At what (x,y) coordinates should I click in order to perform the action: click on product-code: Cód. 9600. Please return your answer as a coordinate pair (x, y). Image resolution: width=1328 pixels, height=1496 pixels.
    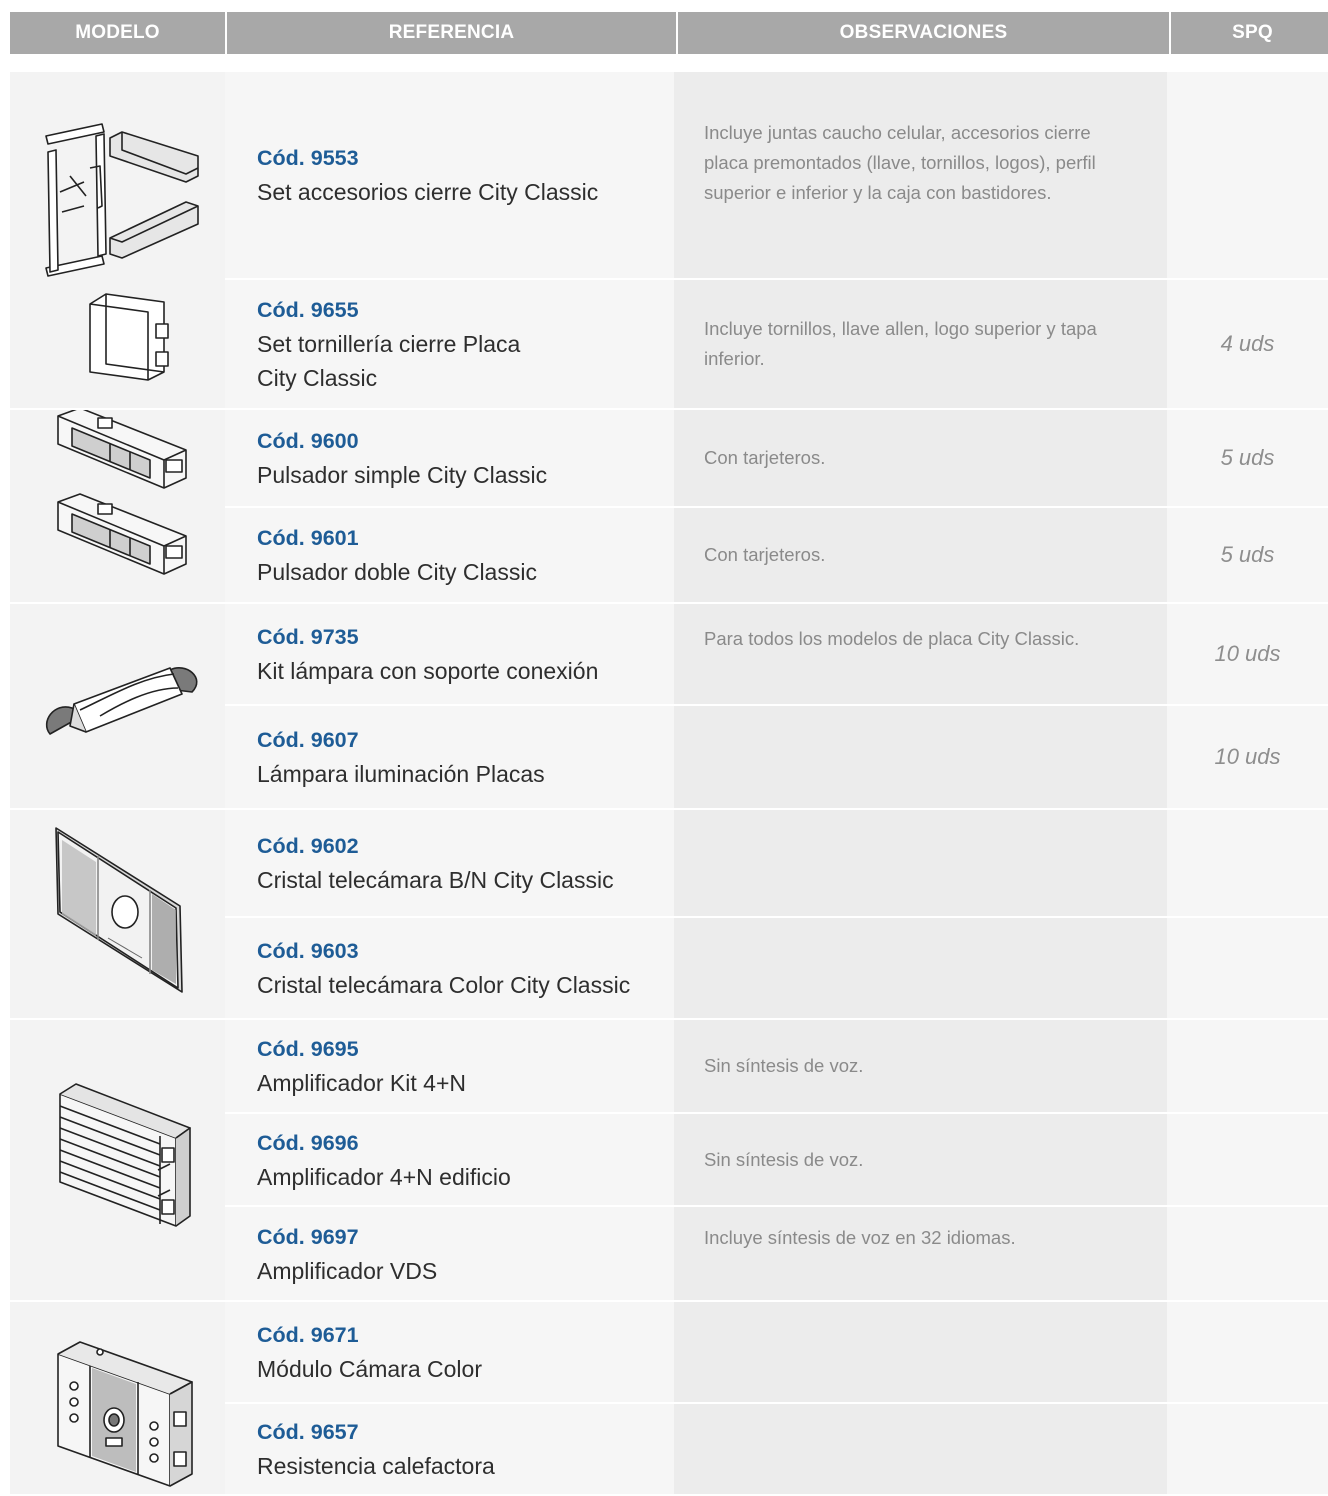
    Looking at the image, I should click on (308, 441).